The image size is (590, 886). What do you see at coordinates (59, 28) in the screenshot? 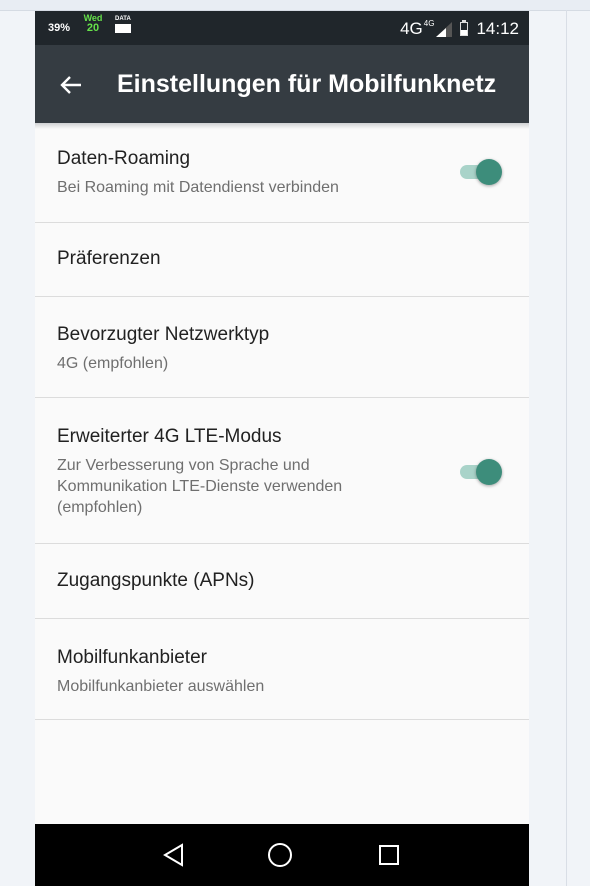
I see `battery-percent: 39%` at bounding box center [59, 28].